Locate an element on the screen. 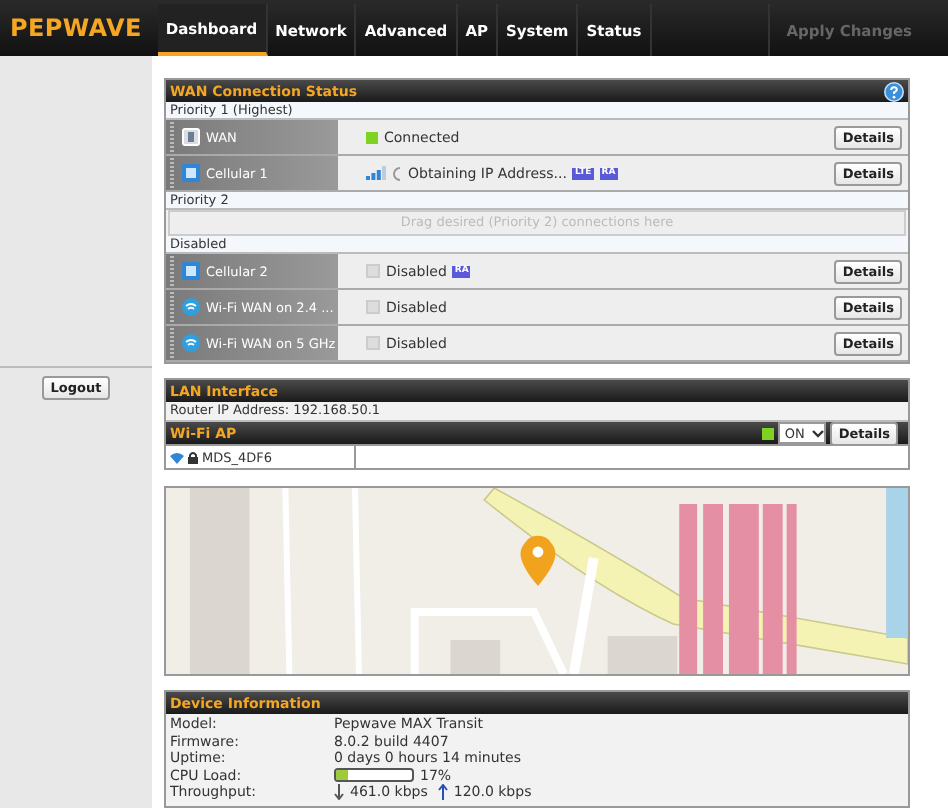 The image size is (948, 808). lock-icon is located at coordinates (193, 457).